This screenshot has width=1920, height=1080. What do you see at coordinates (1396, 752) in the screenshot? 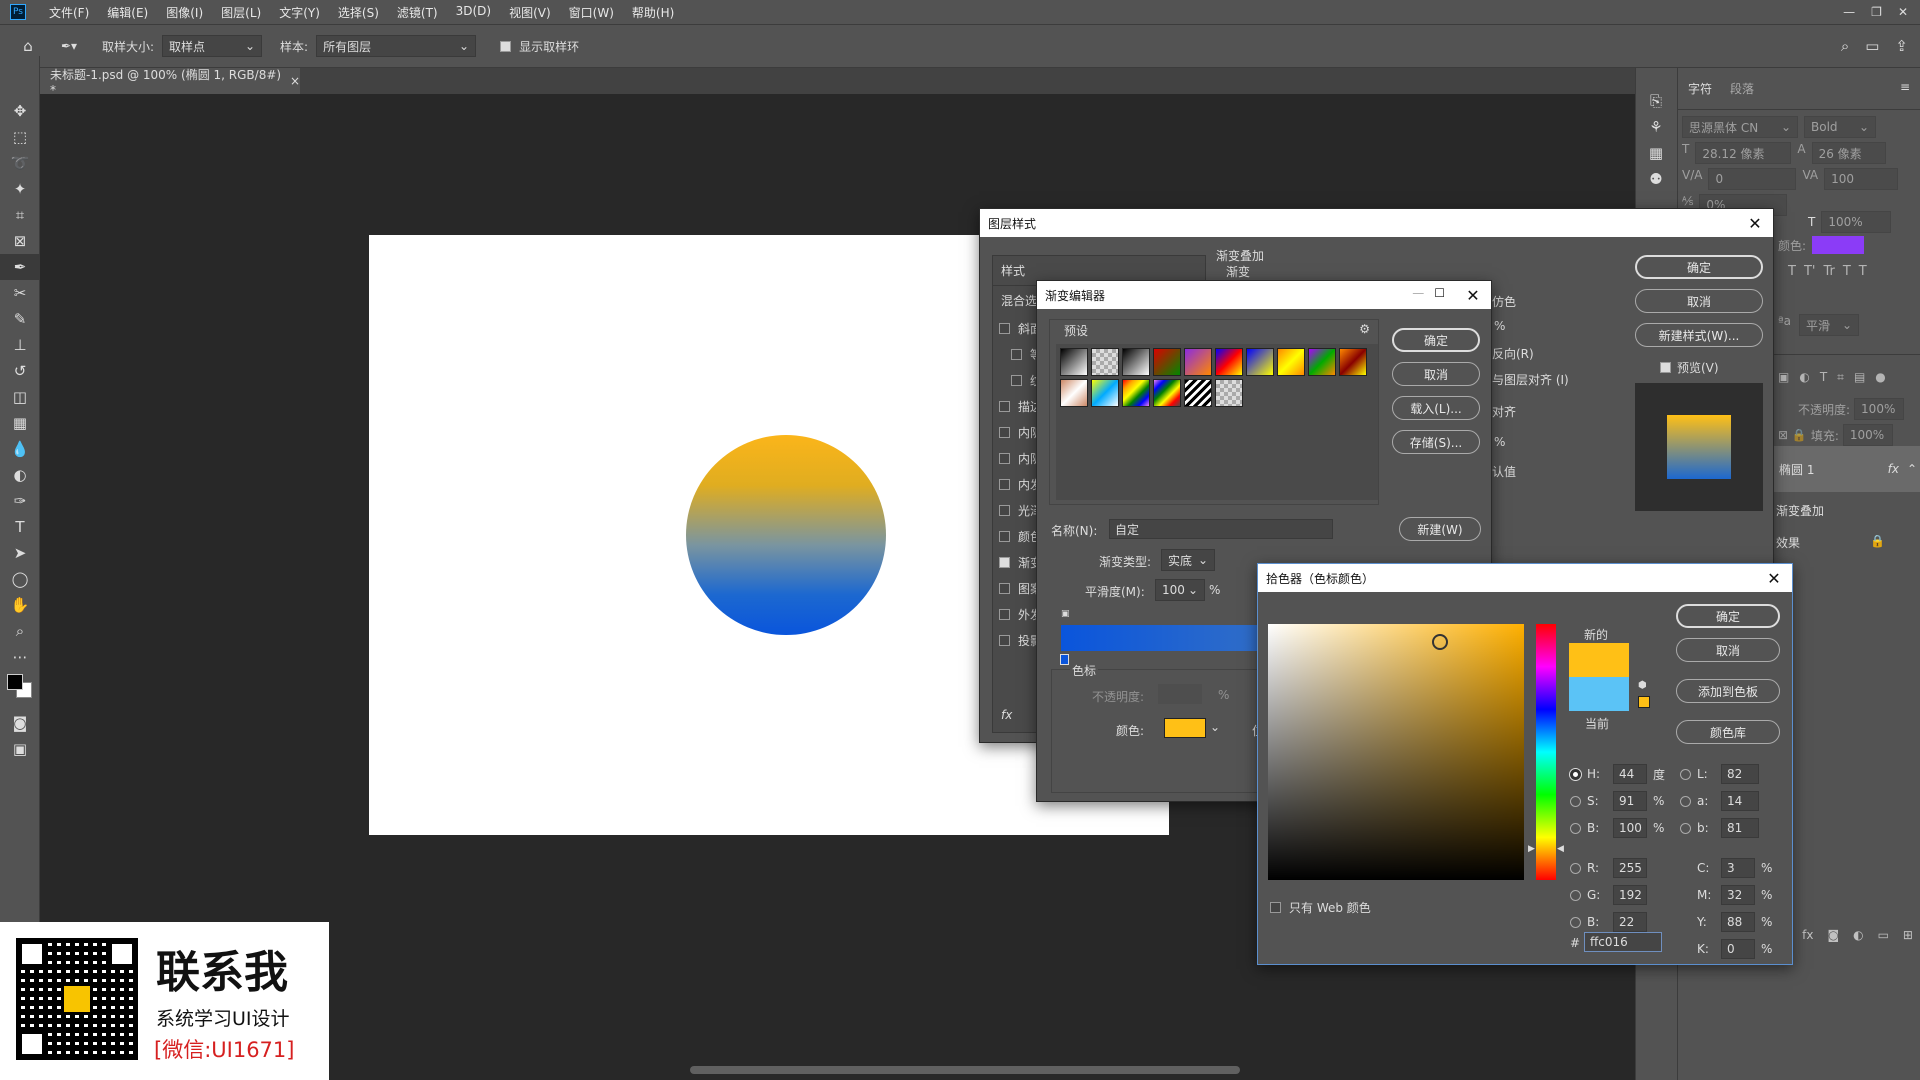
I see `color-field` at bounding box center [1396, 752].